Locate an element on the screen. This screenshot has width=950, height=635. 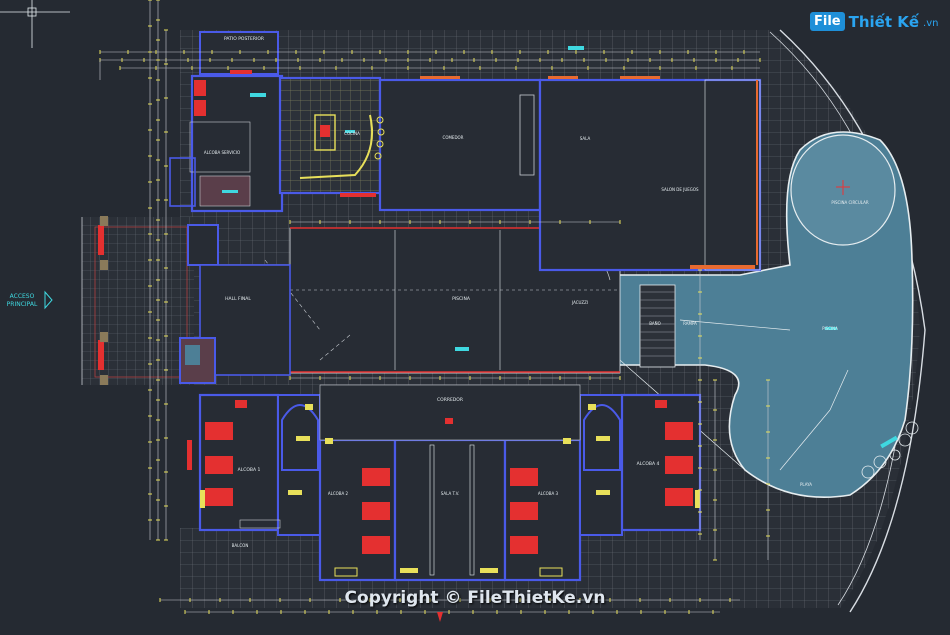
brand-logo: File Thiết Kế .vn is located at coordinates (874, 21).